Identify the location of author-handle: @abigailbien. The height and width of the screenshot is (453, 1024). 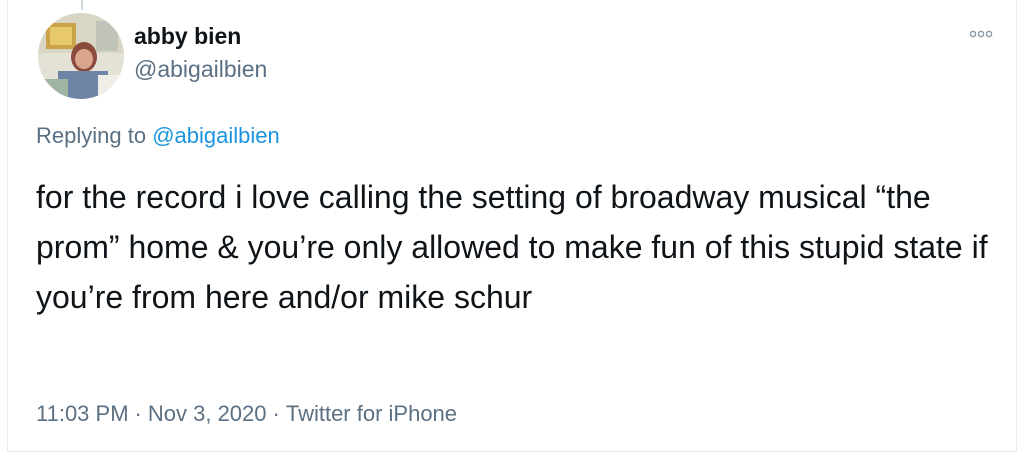
(200, 69).